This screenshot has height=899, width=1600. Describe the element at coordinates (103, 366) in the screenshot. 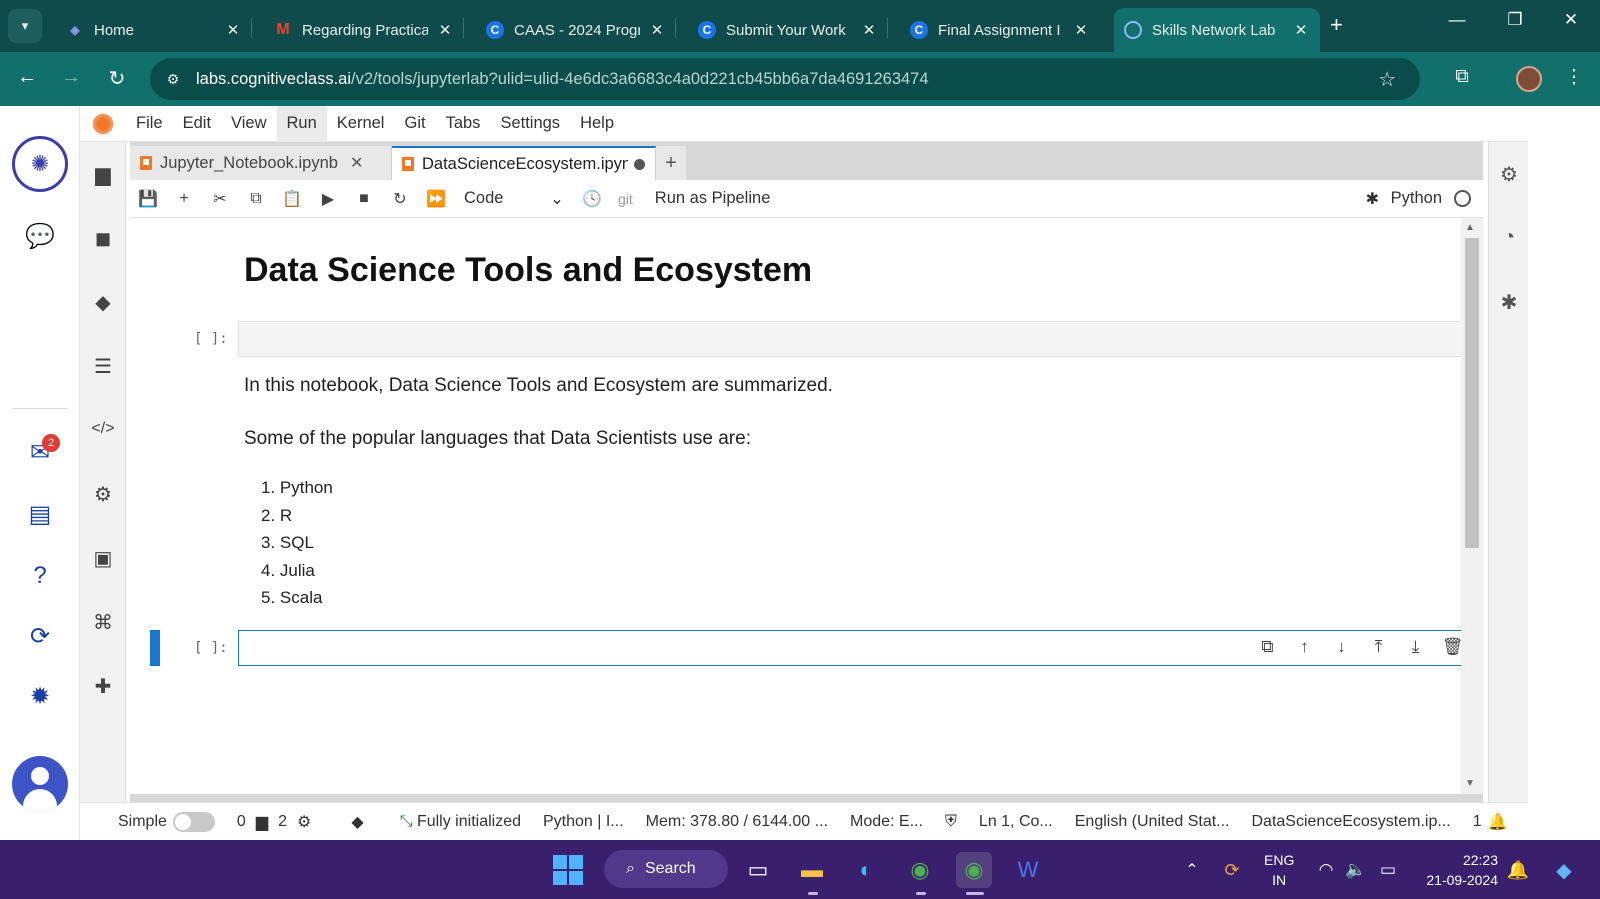

I see `table-of-contents-icon: ☰` at that location.